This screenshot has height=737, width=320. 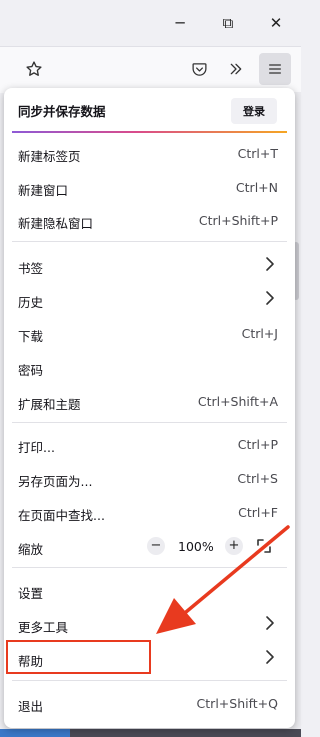 I want to click on menu-item-shortcut: Ctrl+T, so click(x=257, y=153).